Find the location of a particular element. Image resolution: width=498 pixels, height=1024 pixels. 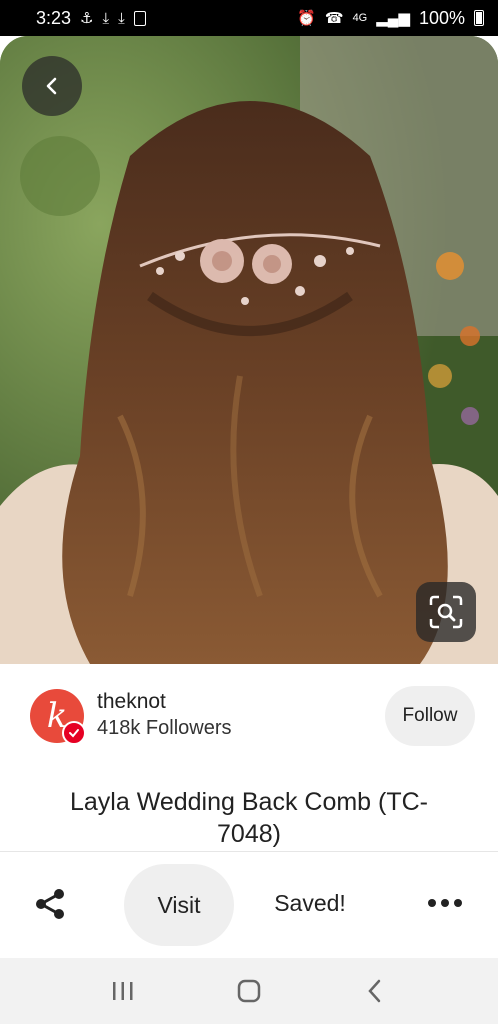

visual-search-icon is located at coordinates (446, 612).